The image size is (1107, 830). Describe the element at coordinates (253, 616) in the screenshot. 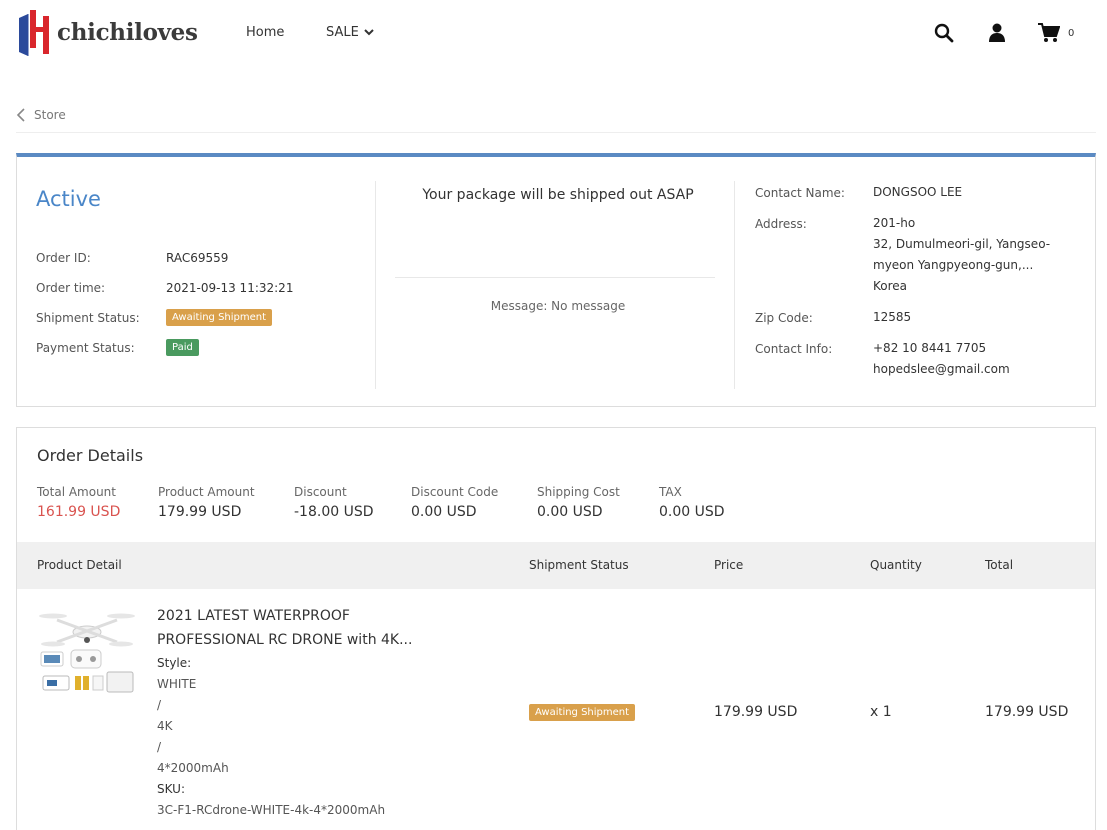

I see `product-title-line: 2021 LATEST WATERPROOF` at that location.